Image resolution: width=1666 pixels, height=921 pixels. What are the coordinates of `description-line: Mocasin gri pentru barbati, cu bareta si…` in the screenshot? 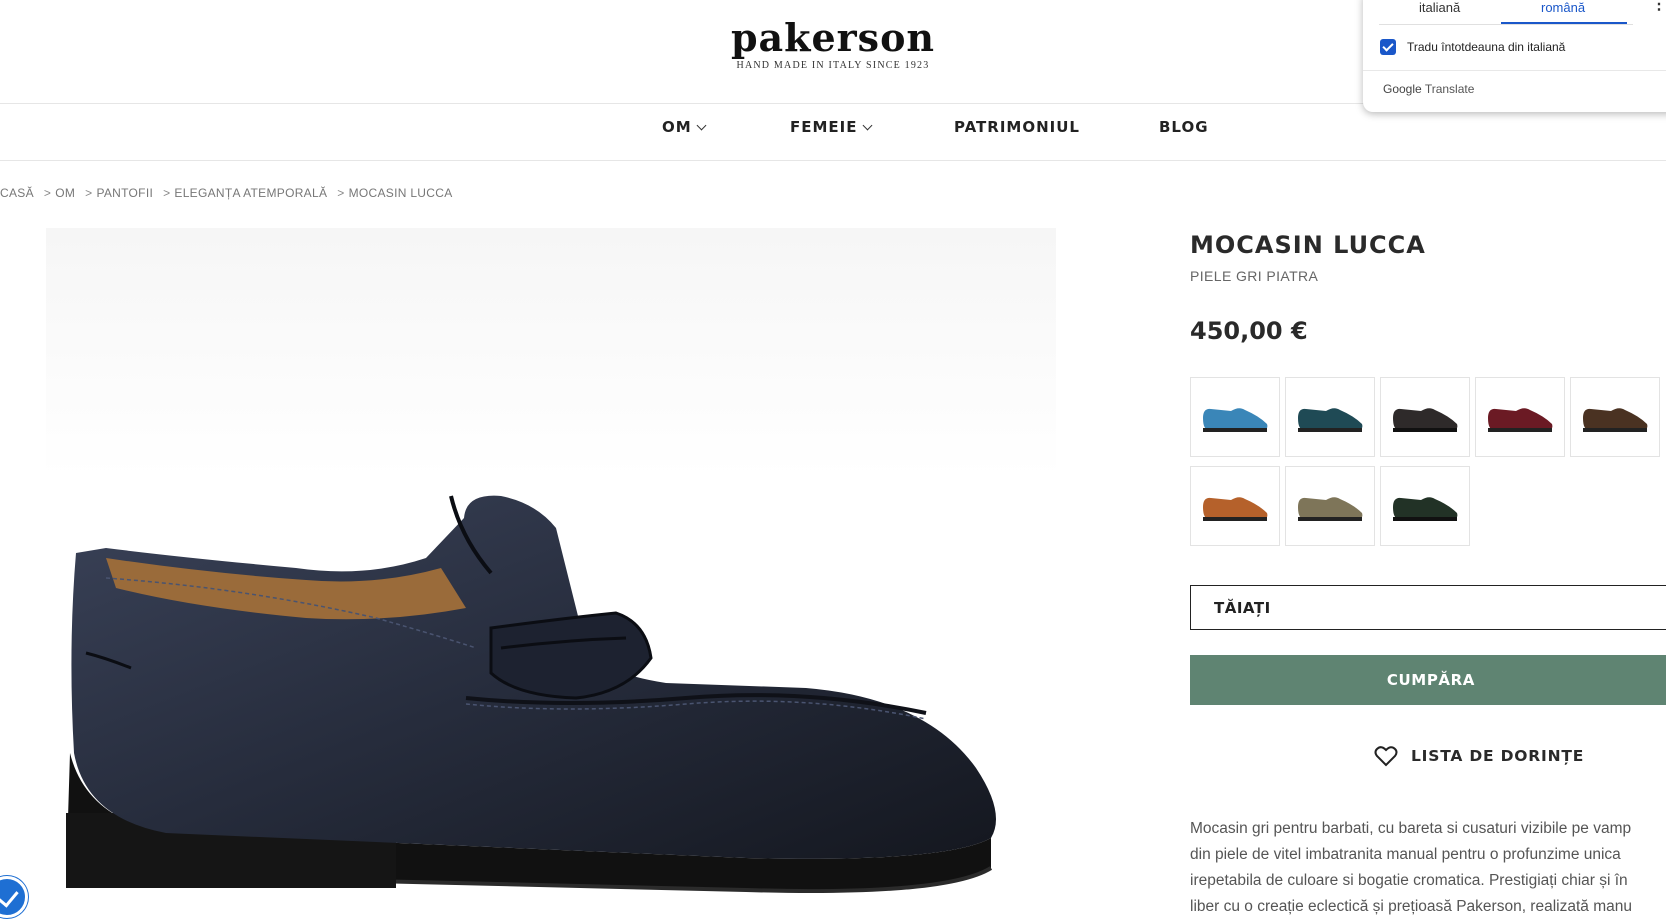 It's located at (1411, 828).